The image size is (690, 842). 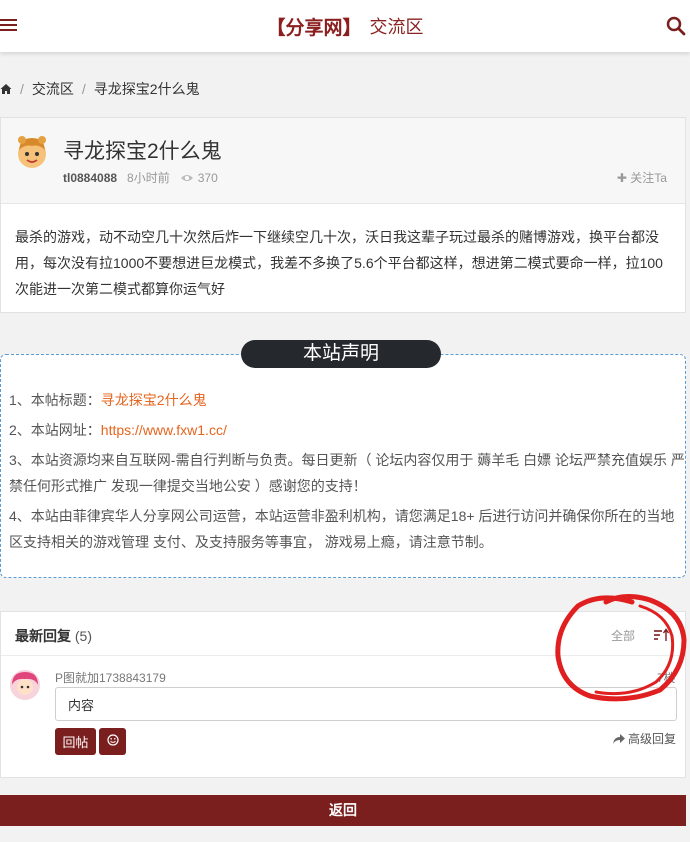 I want to click on notice-line: 1、本帖标题：寻龙探宝2什么鬼, so click(x=347, y=400).